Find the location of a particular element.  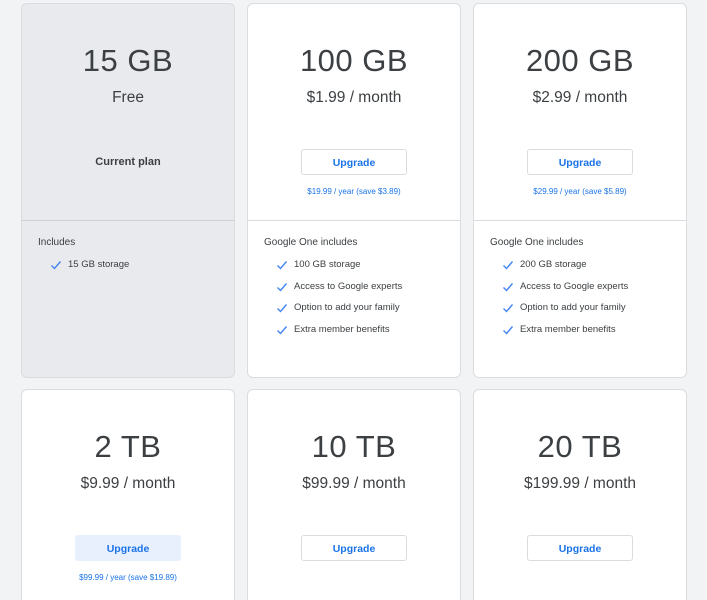

yearly-price-link: $99.99 / year (save $19.89) is located at coordinates (128, 577).